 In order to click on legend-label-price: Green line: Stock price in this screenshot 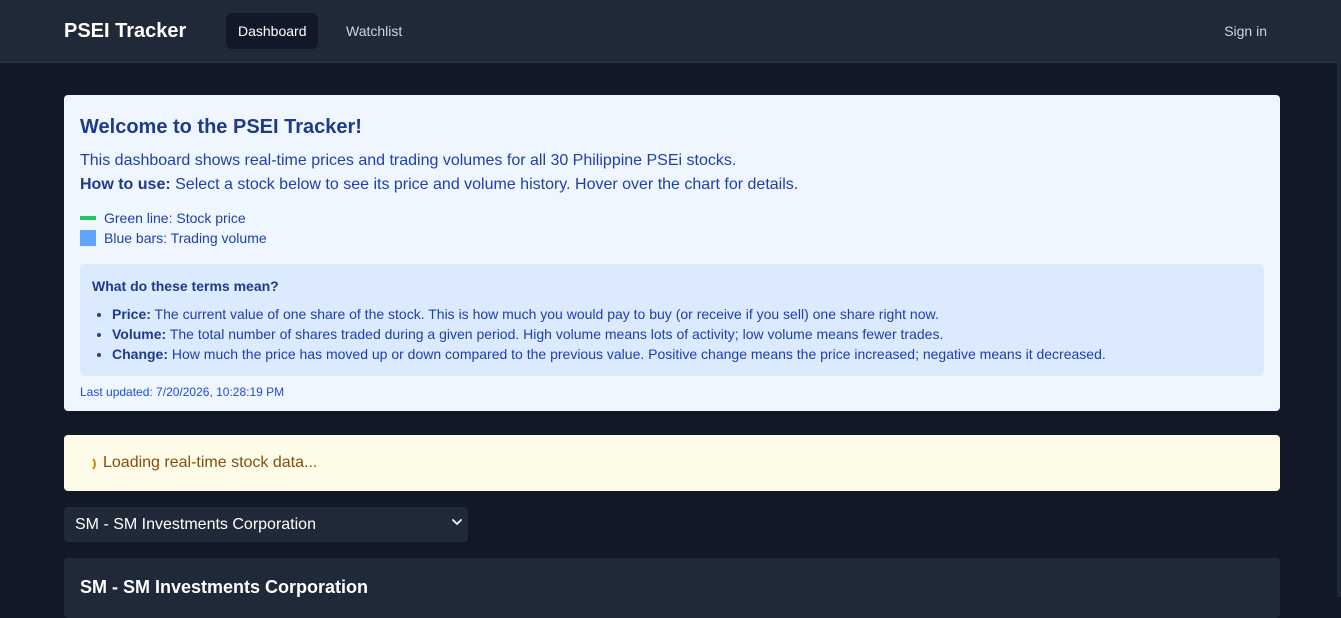, I will do `click(175, 218)`.